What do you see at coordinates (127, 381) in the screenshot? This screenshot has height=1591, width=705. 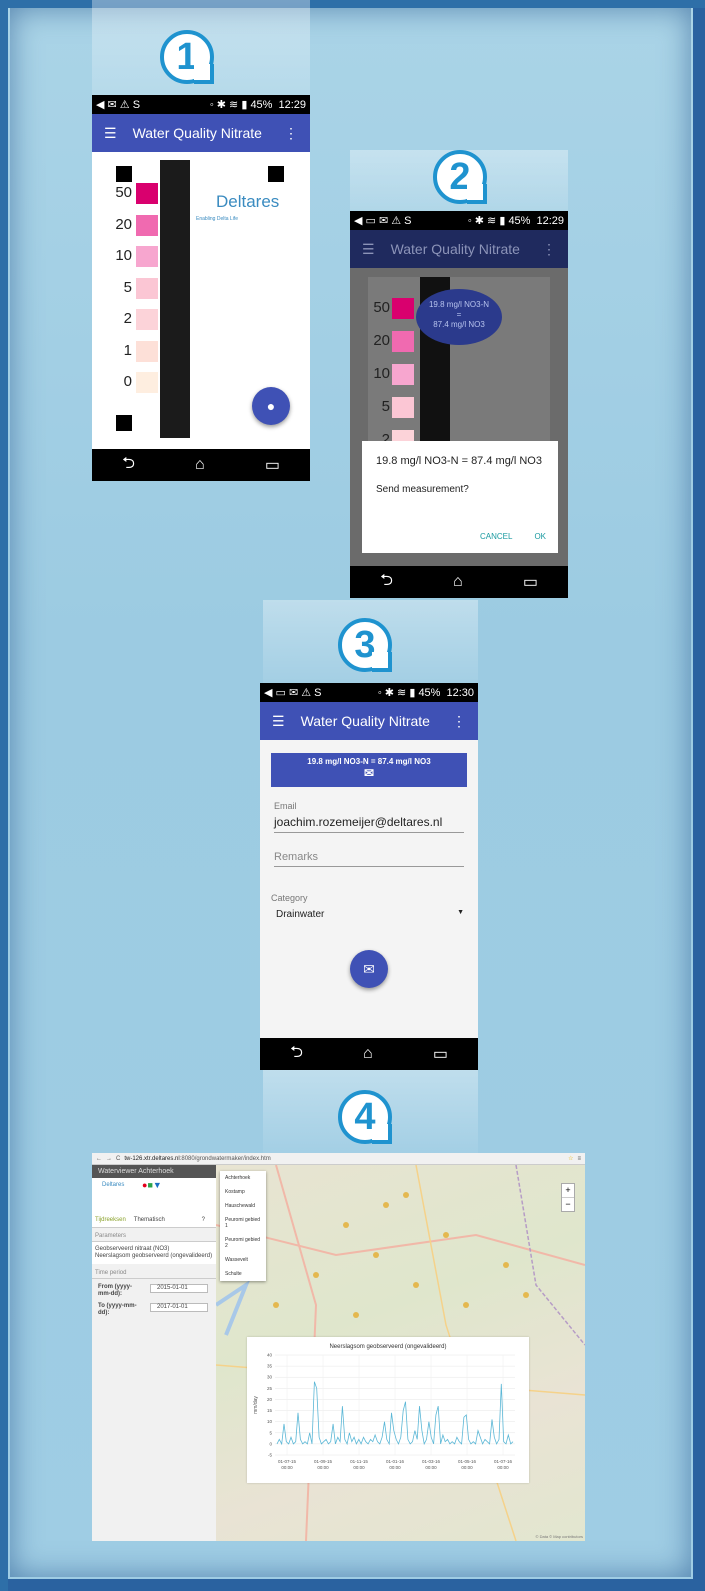 I see `scale-label: 0` at bounding box center [127, 381].